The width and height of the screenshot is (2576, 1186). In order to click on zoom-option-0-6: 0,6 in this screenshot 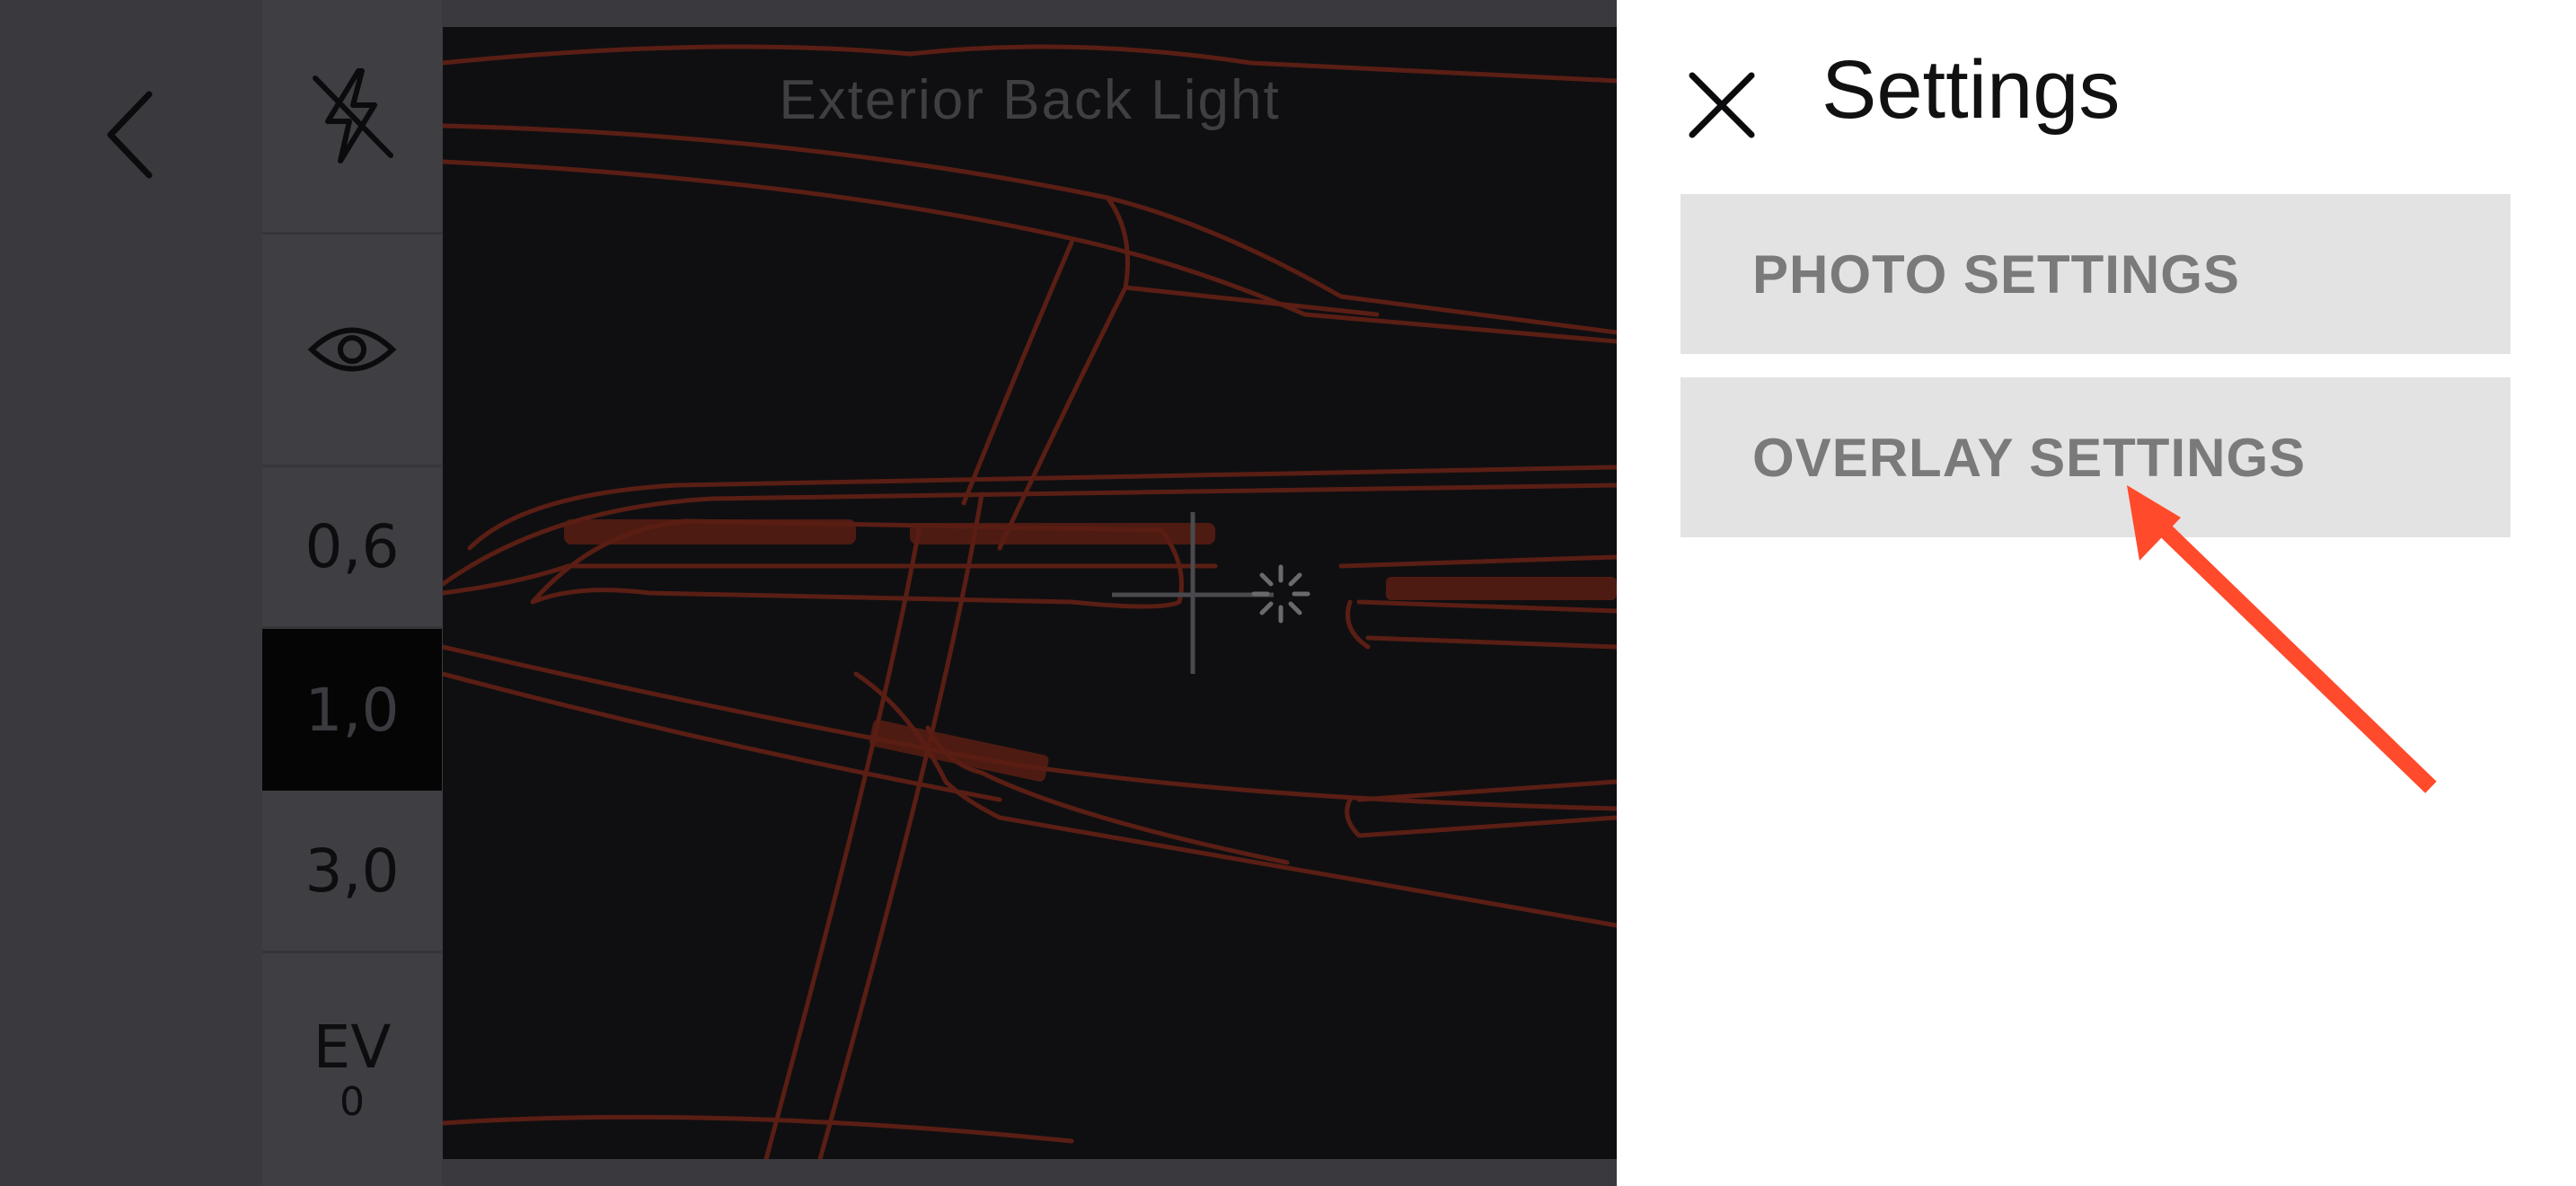, I will do `click(352, 548)`.